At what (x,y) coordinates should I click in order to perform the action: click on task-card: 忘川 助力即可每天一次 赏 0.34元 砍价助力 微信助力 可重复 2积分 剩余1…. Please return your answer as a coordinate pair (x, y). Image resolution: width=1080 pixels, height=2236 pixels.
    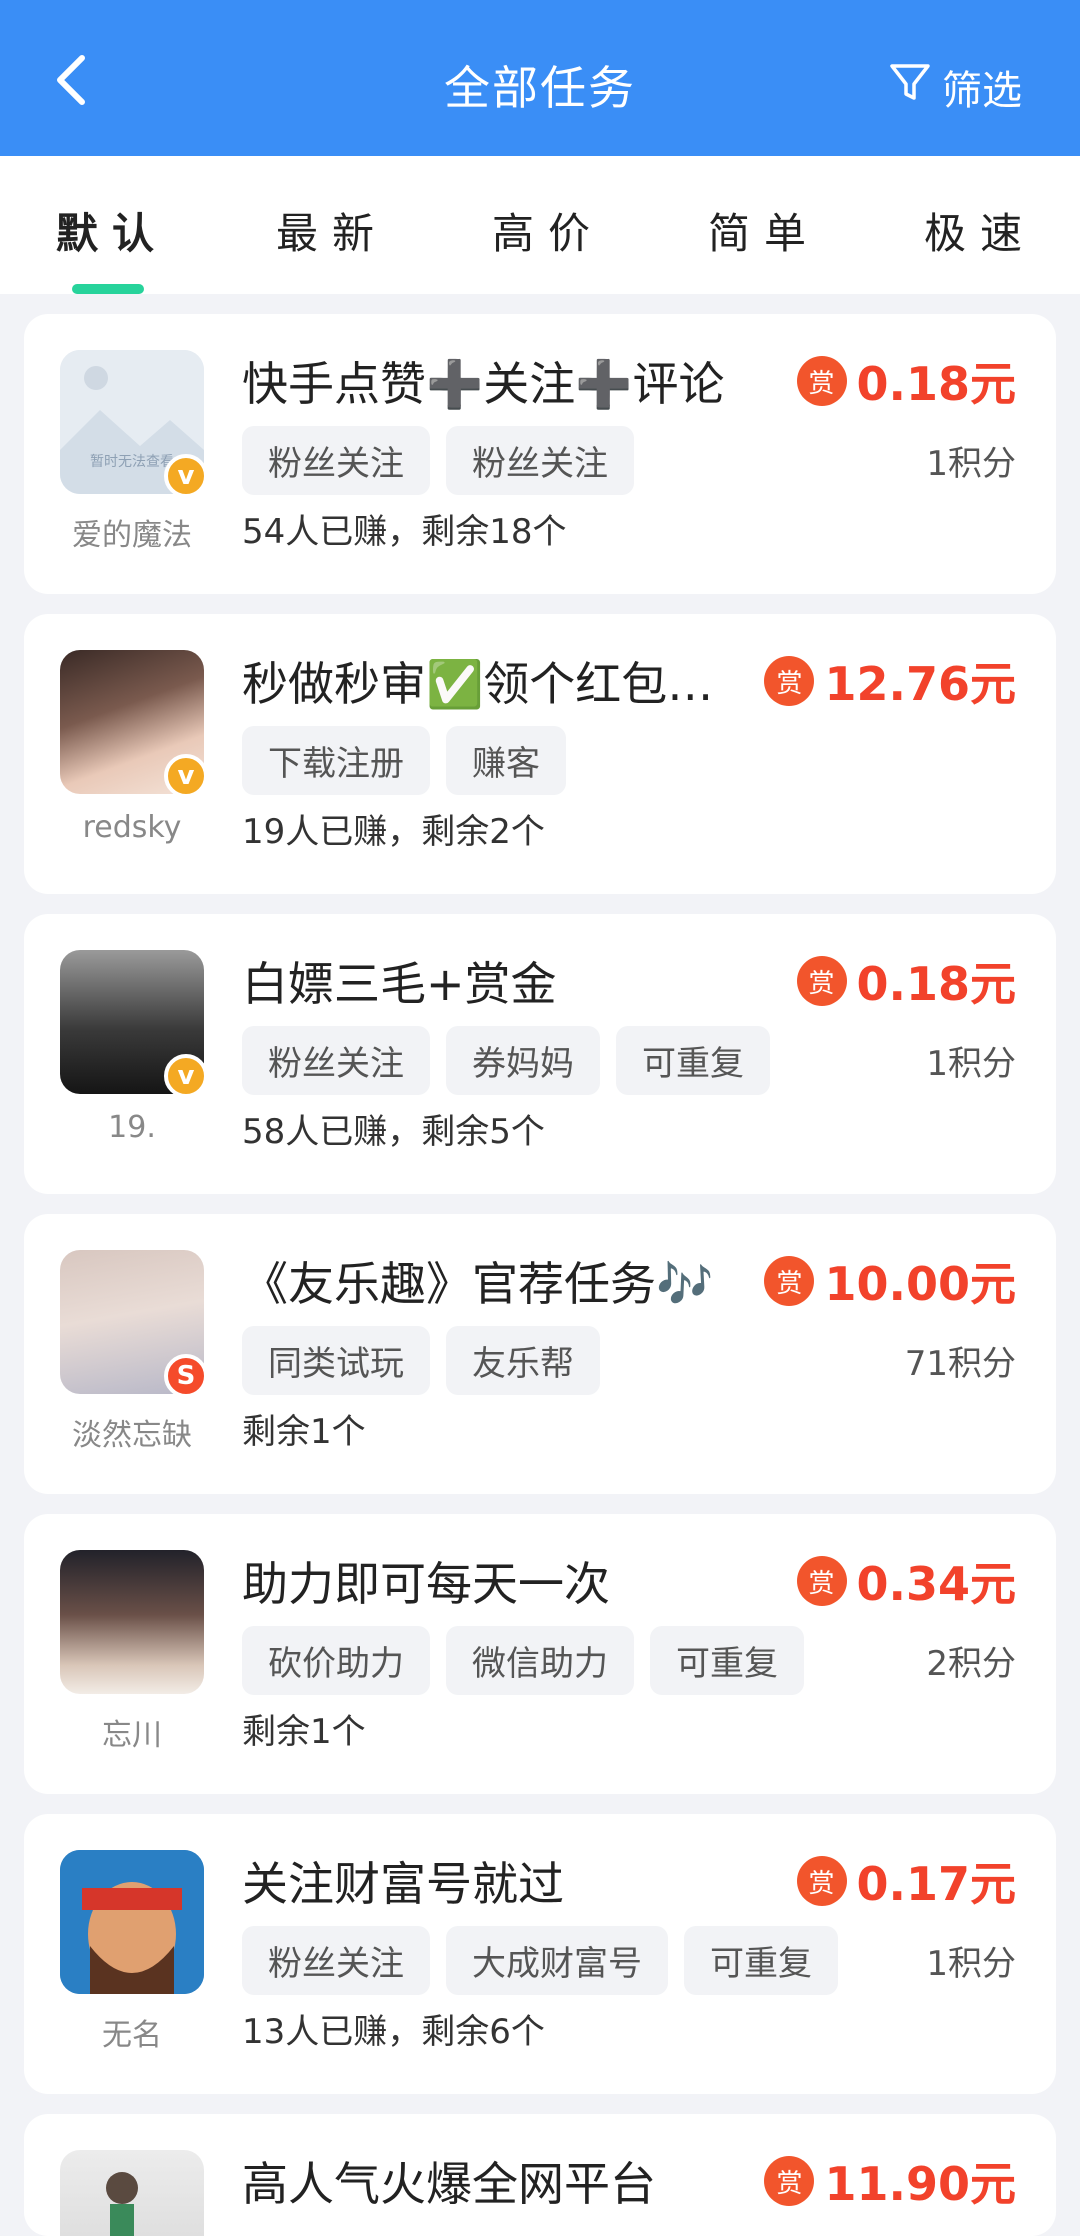
    Looking at the image, I should click on (540, 1654).